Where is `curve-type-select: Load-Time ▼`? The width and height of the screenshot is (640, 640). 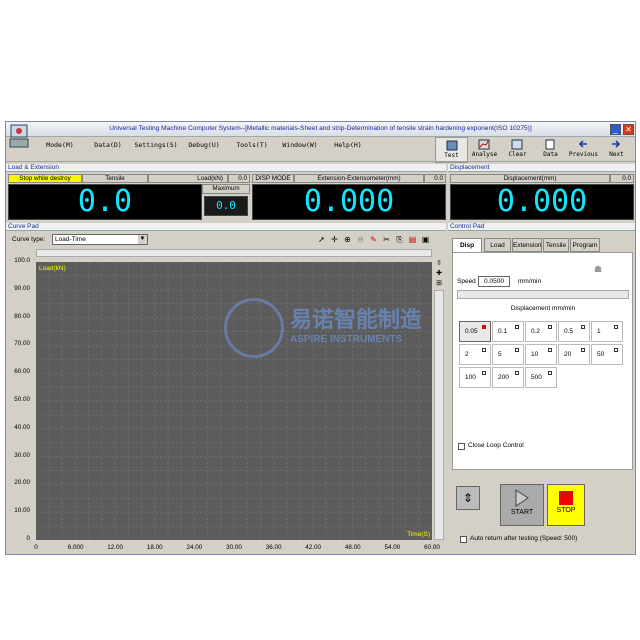 curve-type-select: Load-Time ▼ is located at coordinates (100, 239).